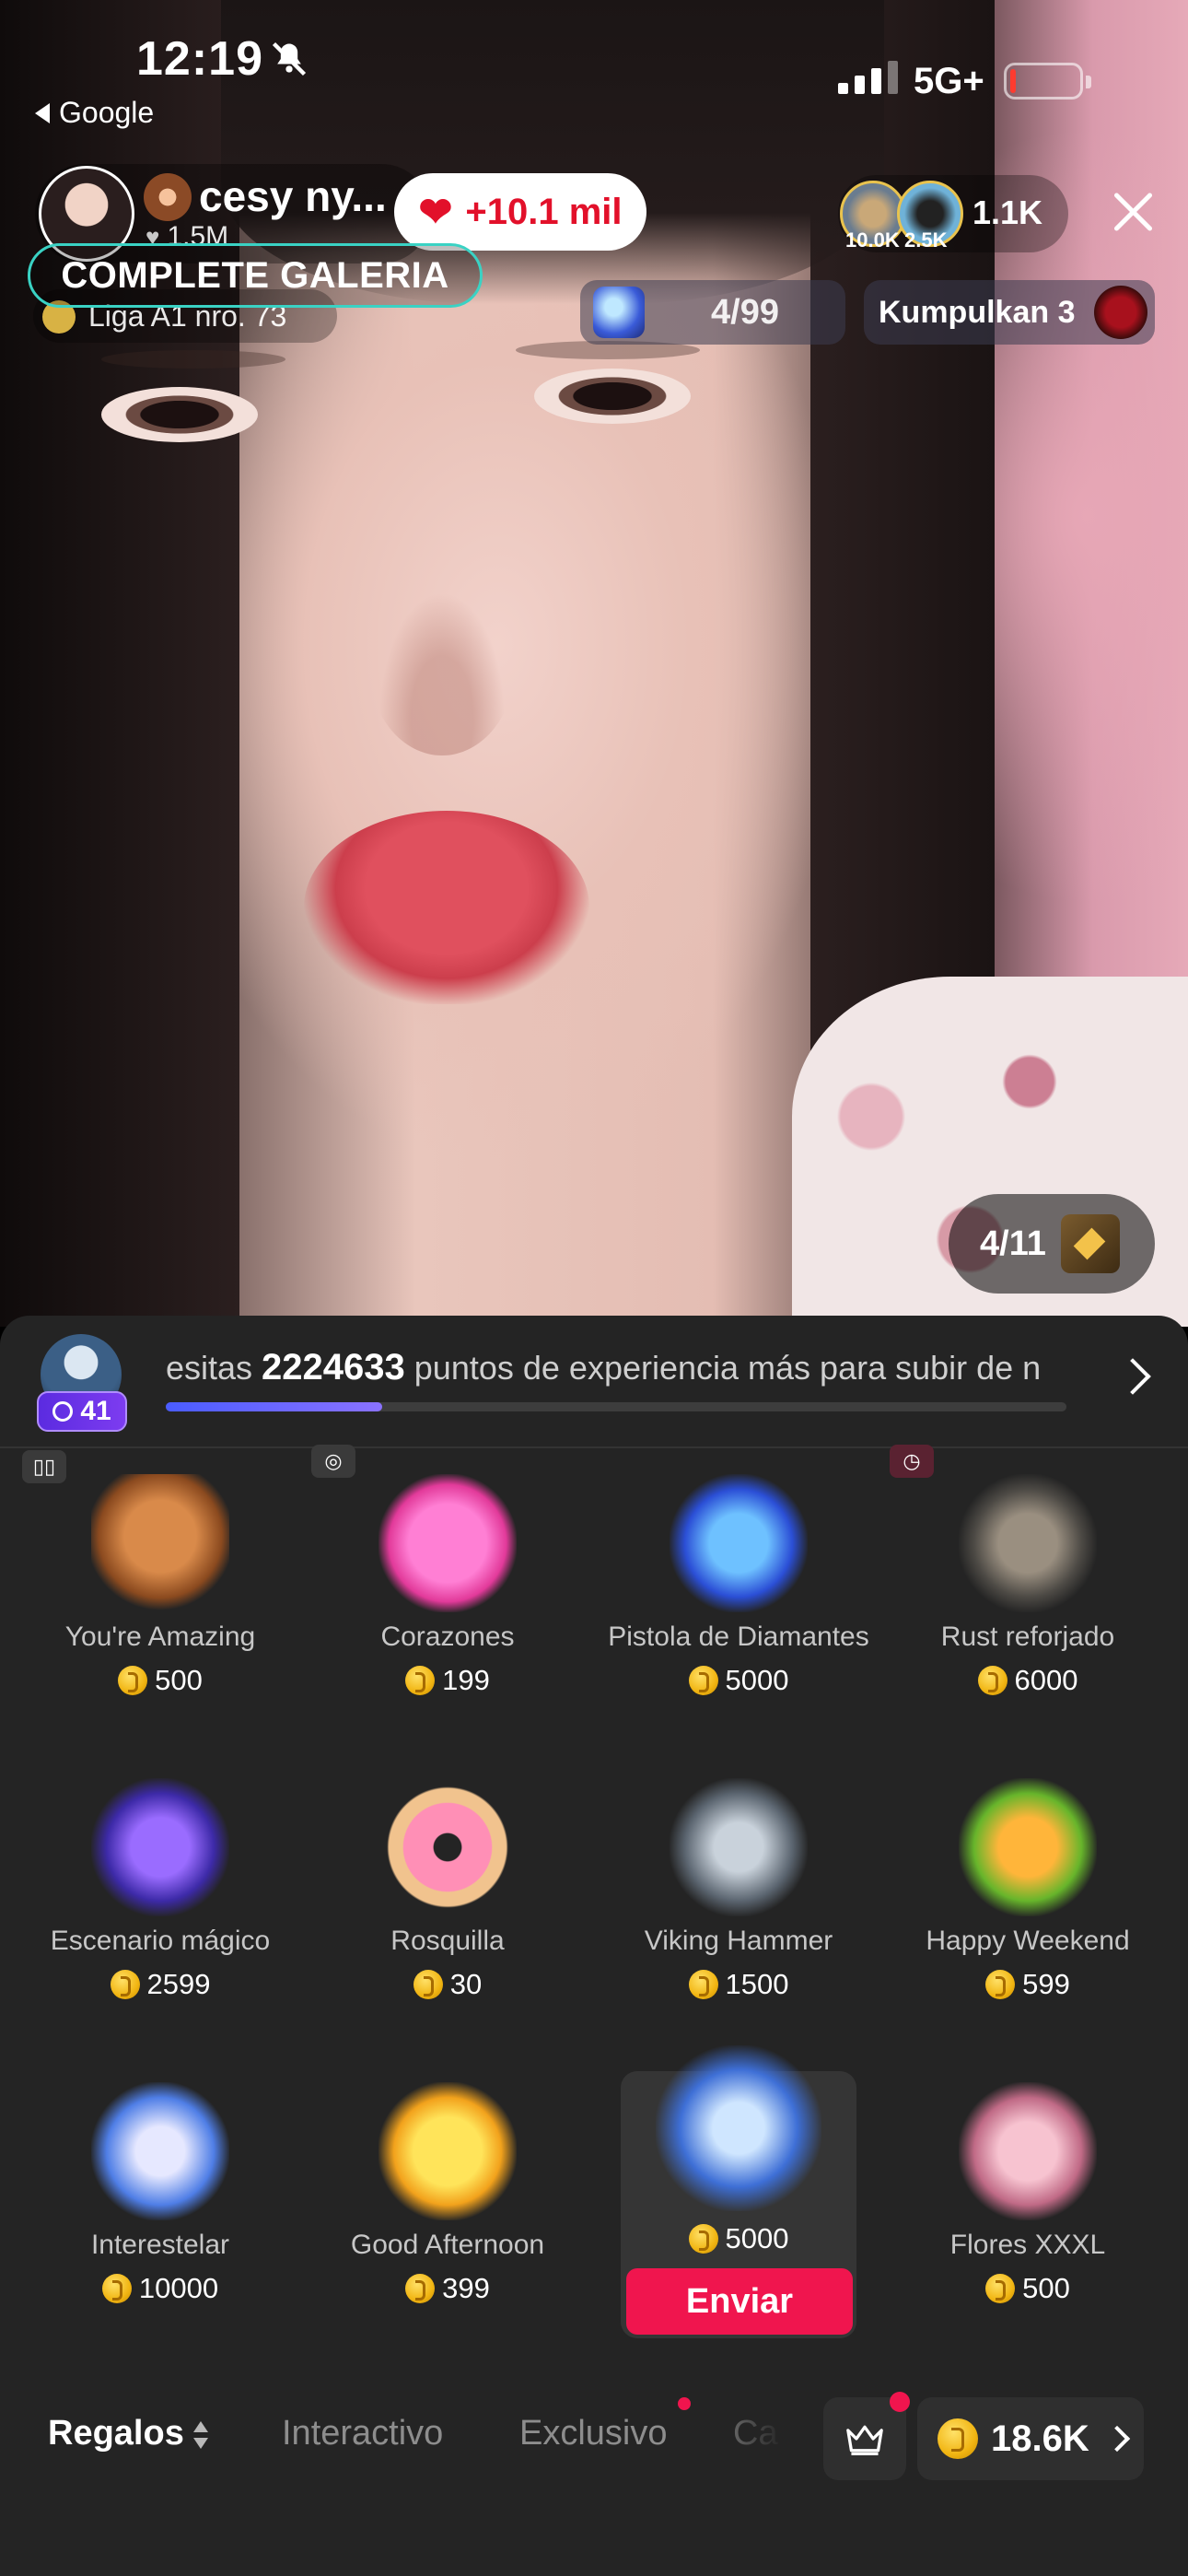 The height and width of the screenshot is (2576, 1188). What do you see at coordinates (926, 240) in the screenshot?
I see `top-viewer-badge: 2.5K` at bounding box center [926, 240].